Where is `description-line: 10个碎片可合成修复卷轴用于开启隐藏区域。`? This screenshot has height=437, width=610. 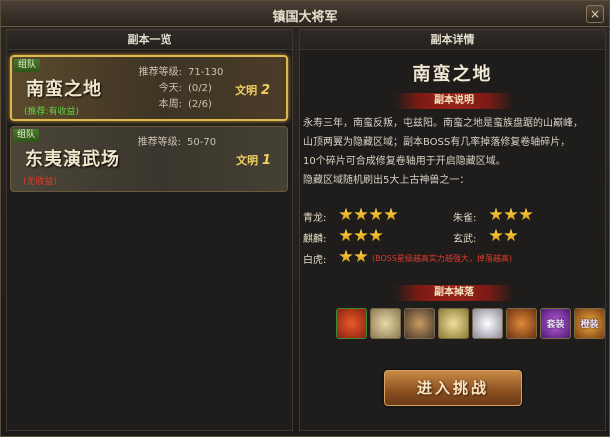
description-line: 10个碎片可合成修复卷轴用于开启隐藏区域。 is located at coordinates (404, 161).